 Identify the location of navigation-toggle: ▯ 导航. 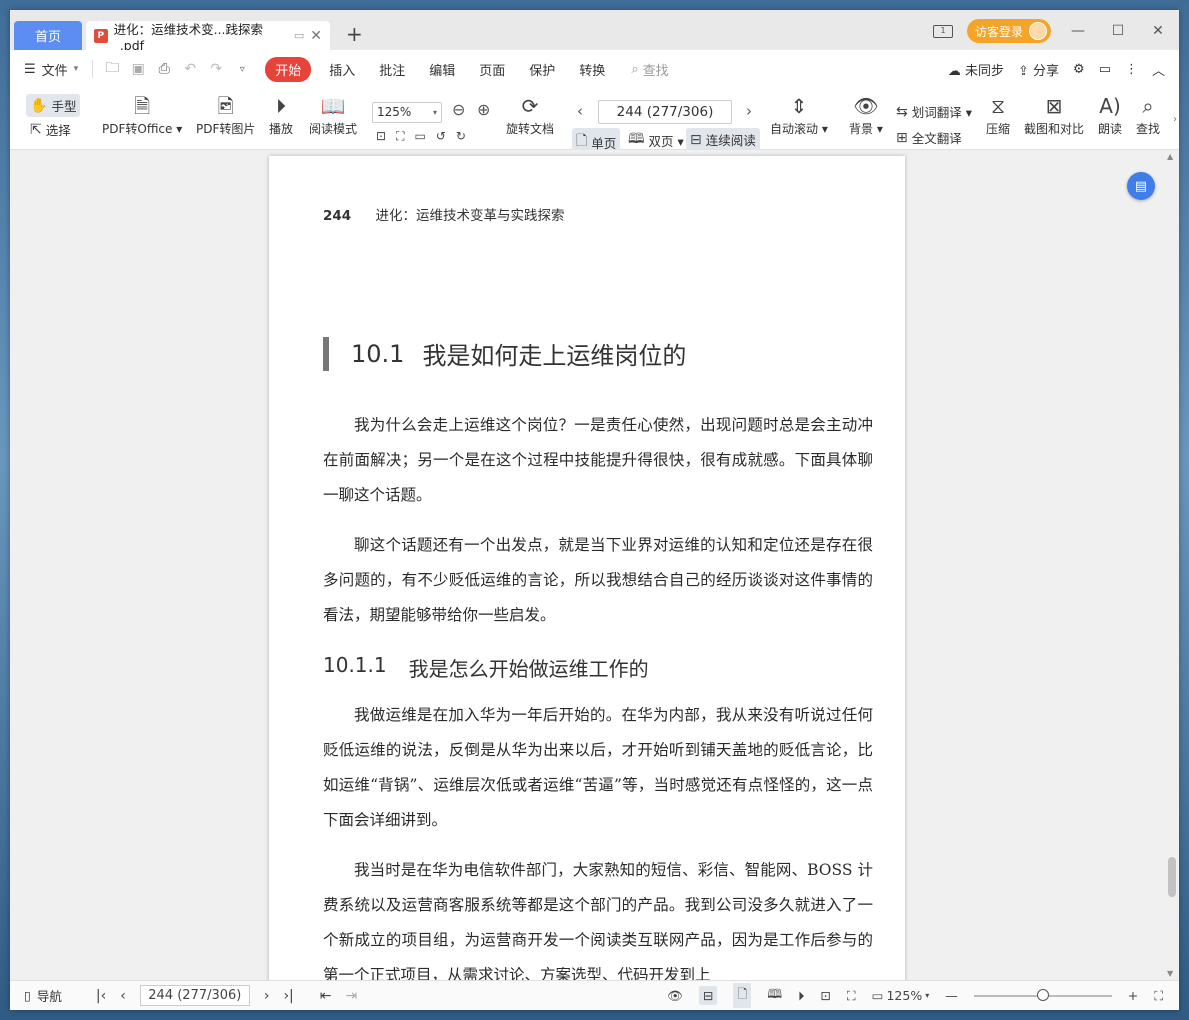
(36, 995).